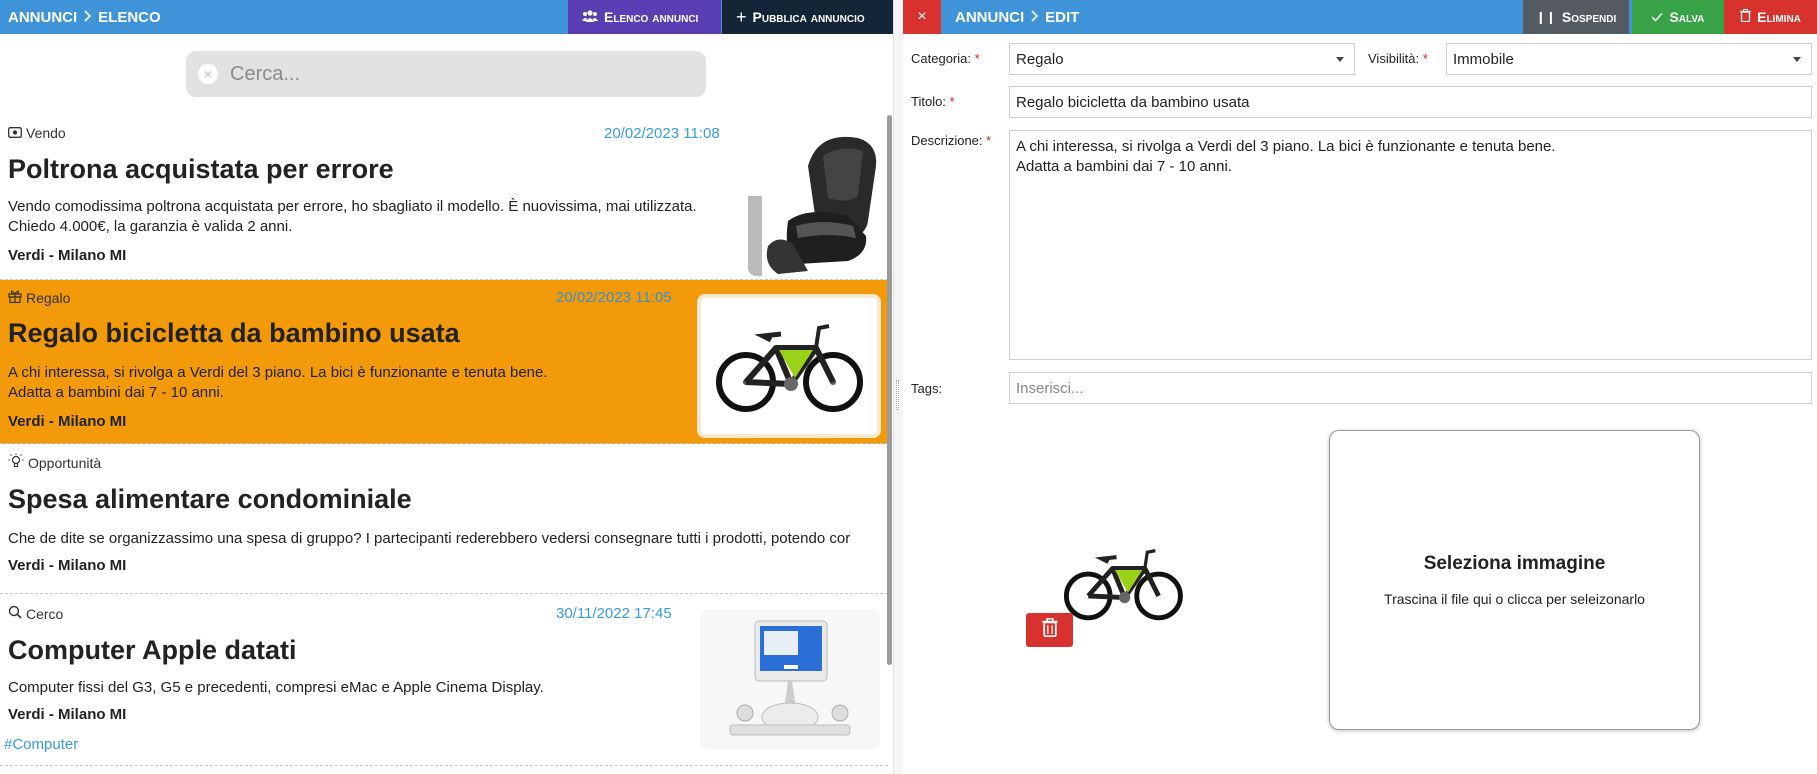  I want to click on listing-title: Computer Apple datati, so click(152, 650).